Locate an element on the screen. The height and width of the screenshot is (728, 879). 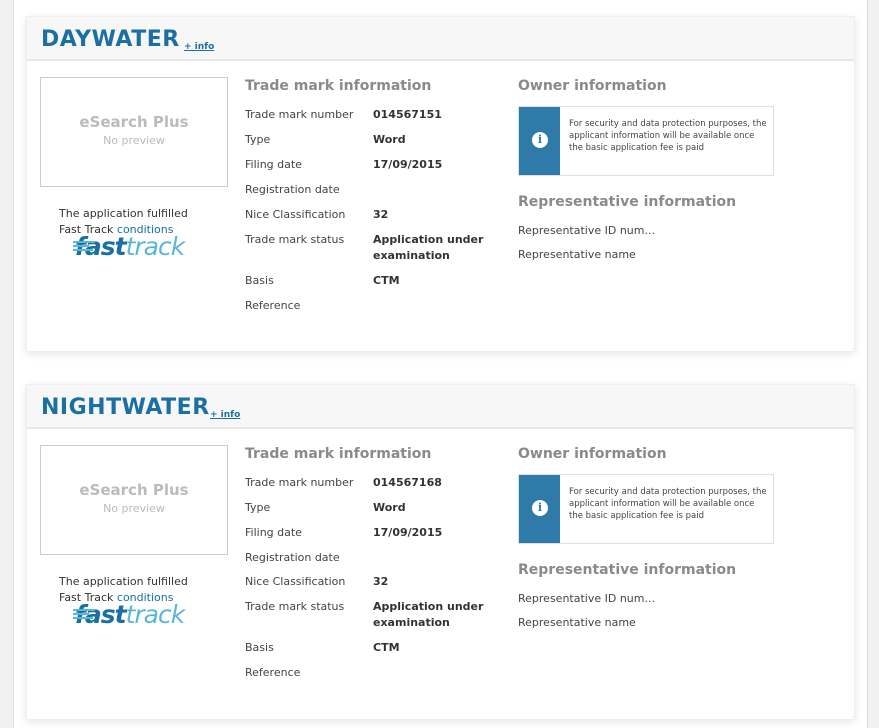
card-header: DAYWATER + info is located at coordinates (440, 39).